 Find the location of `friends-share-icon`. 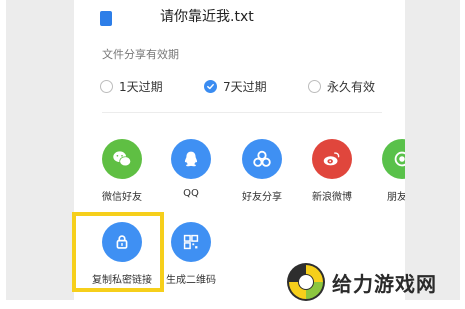

friends-share-icon is located at coordinates (262, 159).